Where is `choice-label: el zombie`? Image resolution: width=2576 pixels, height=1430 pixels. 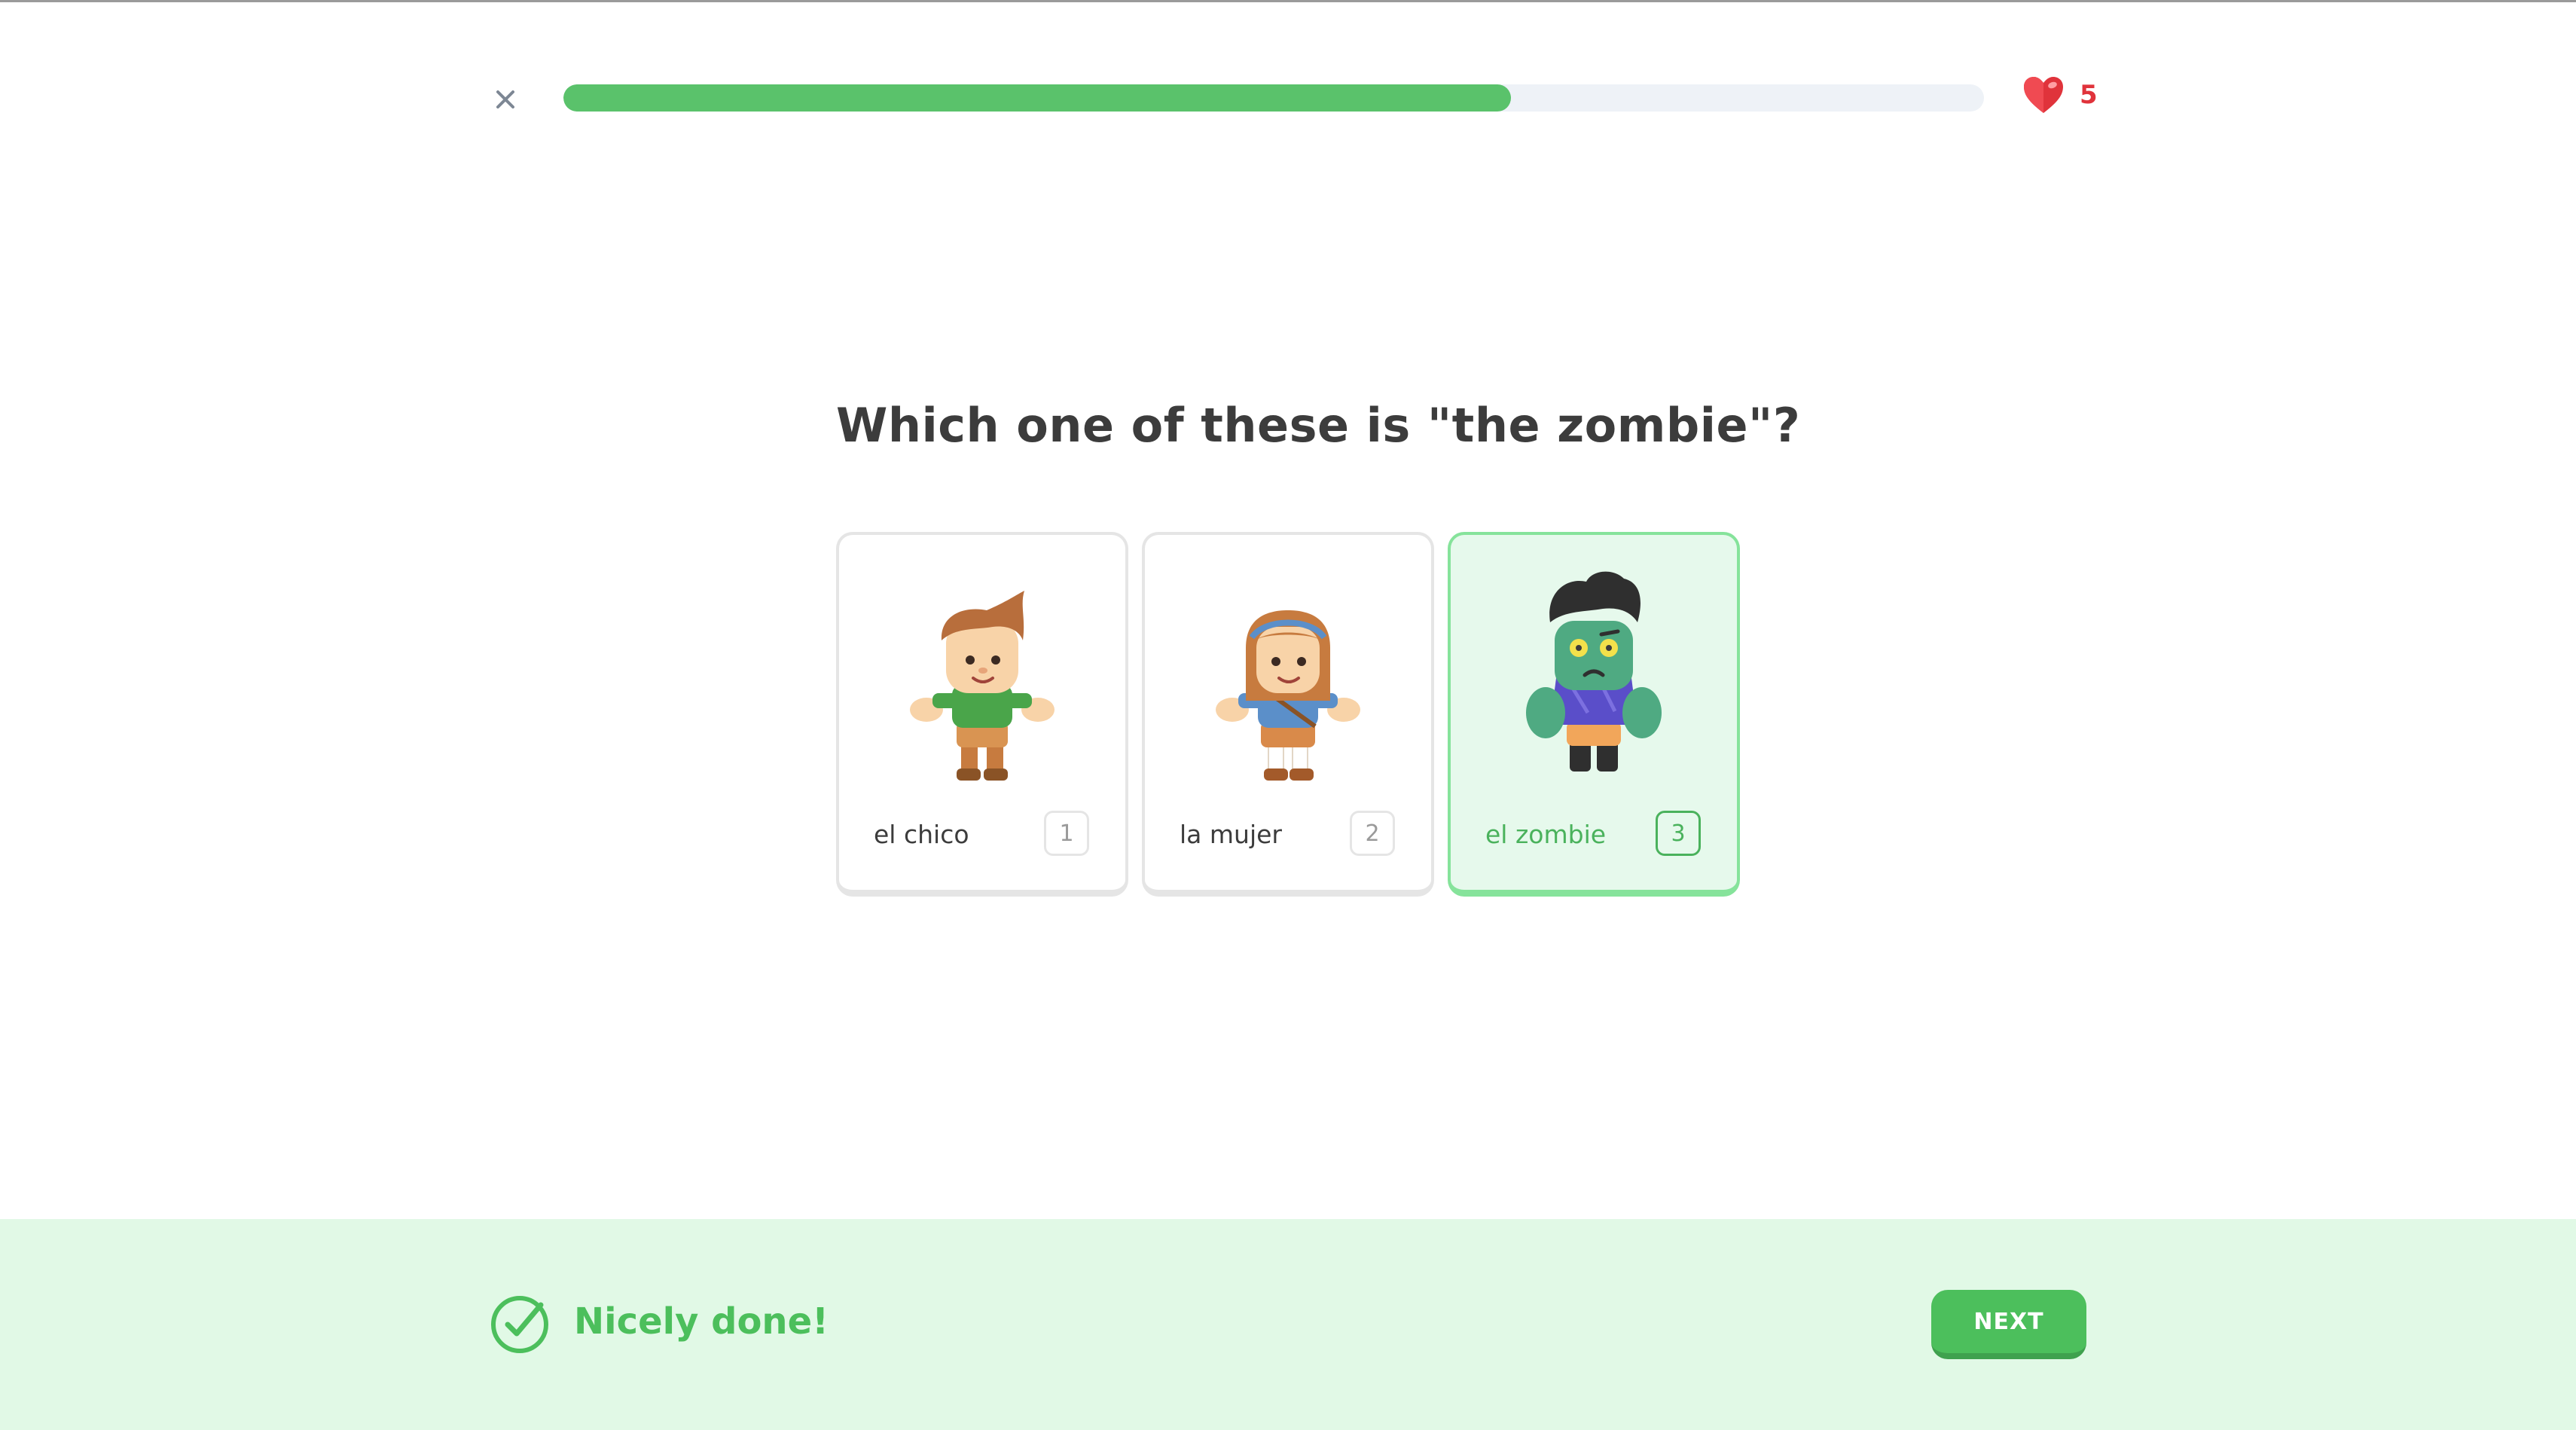
choice-label: el zombie is located at coordinates (1546, 835).